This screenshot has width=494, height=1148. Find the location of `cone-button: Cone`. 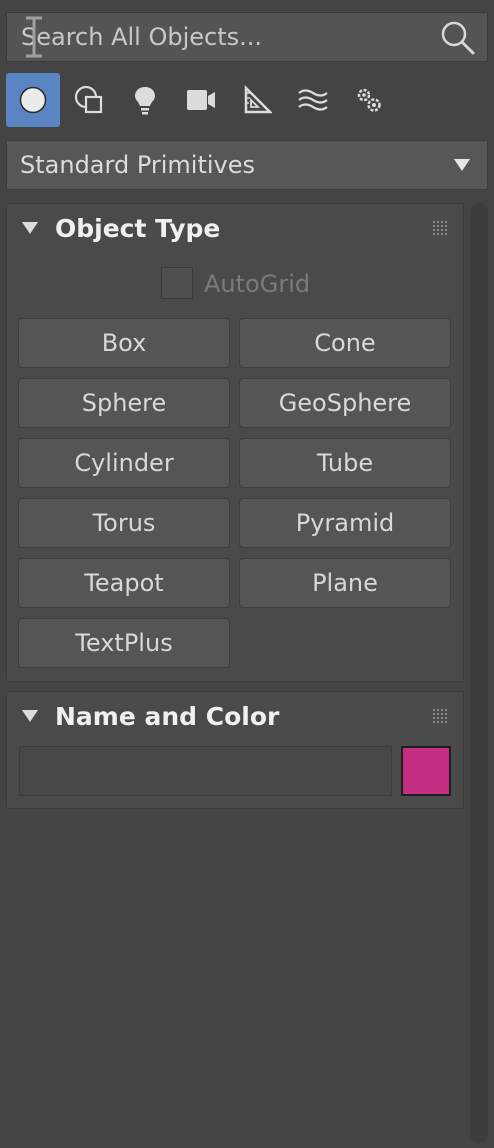

cone-button: Cone is located at coordinates (345, 343).